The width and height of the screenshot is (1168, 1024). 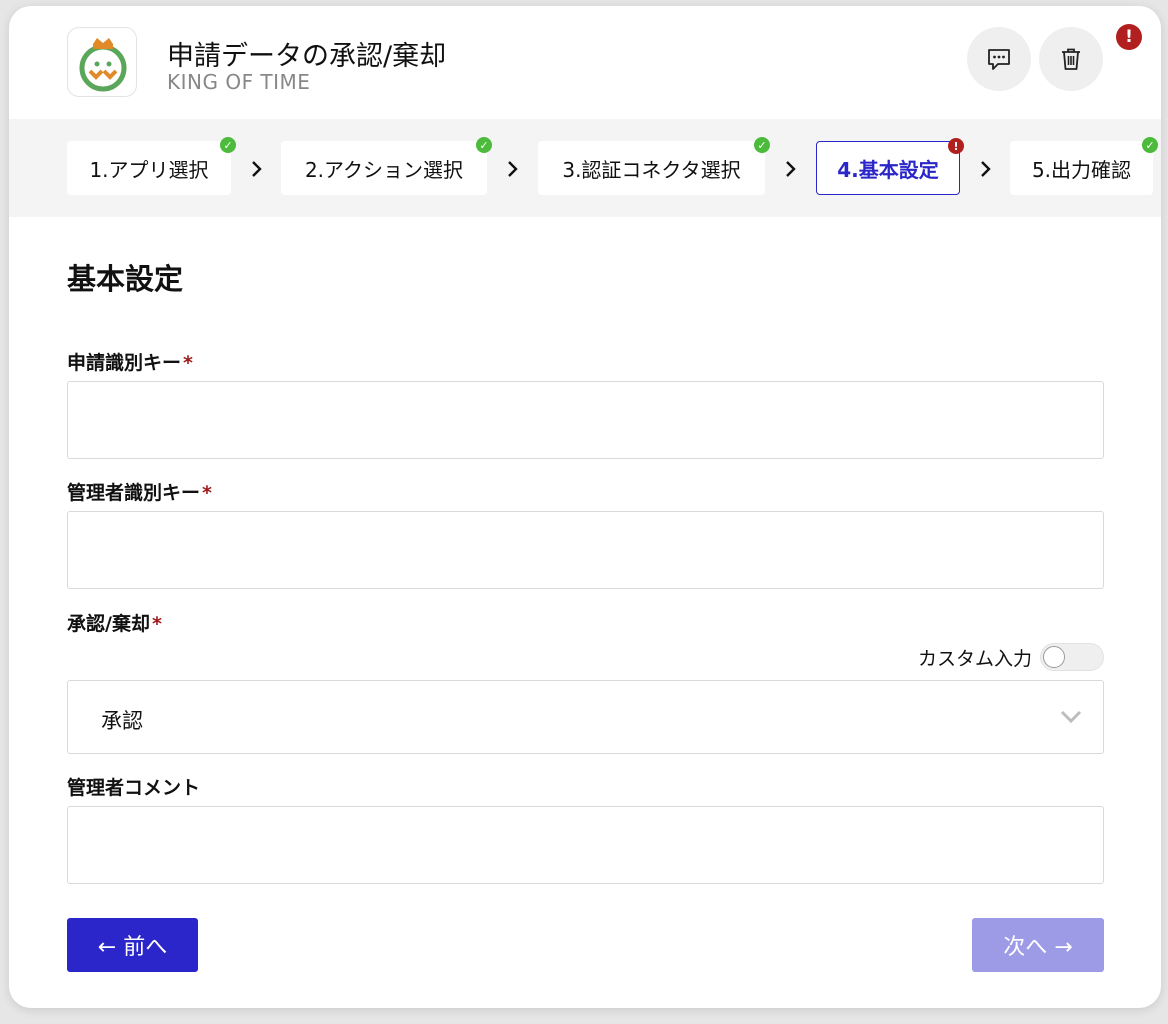 I want to click on step-basic-settings: 4.基本設定 !, so click(x=890, y=166).